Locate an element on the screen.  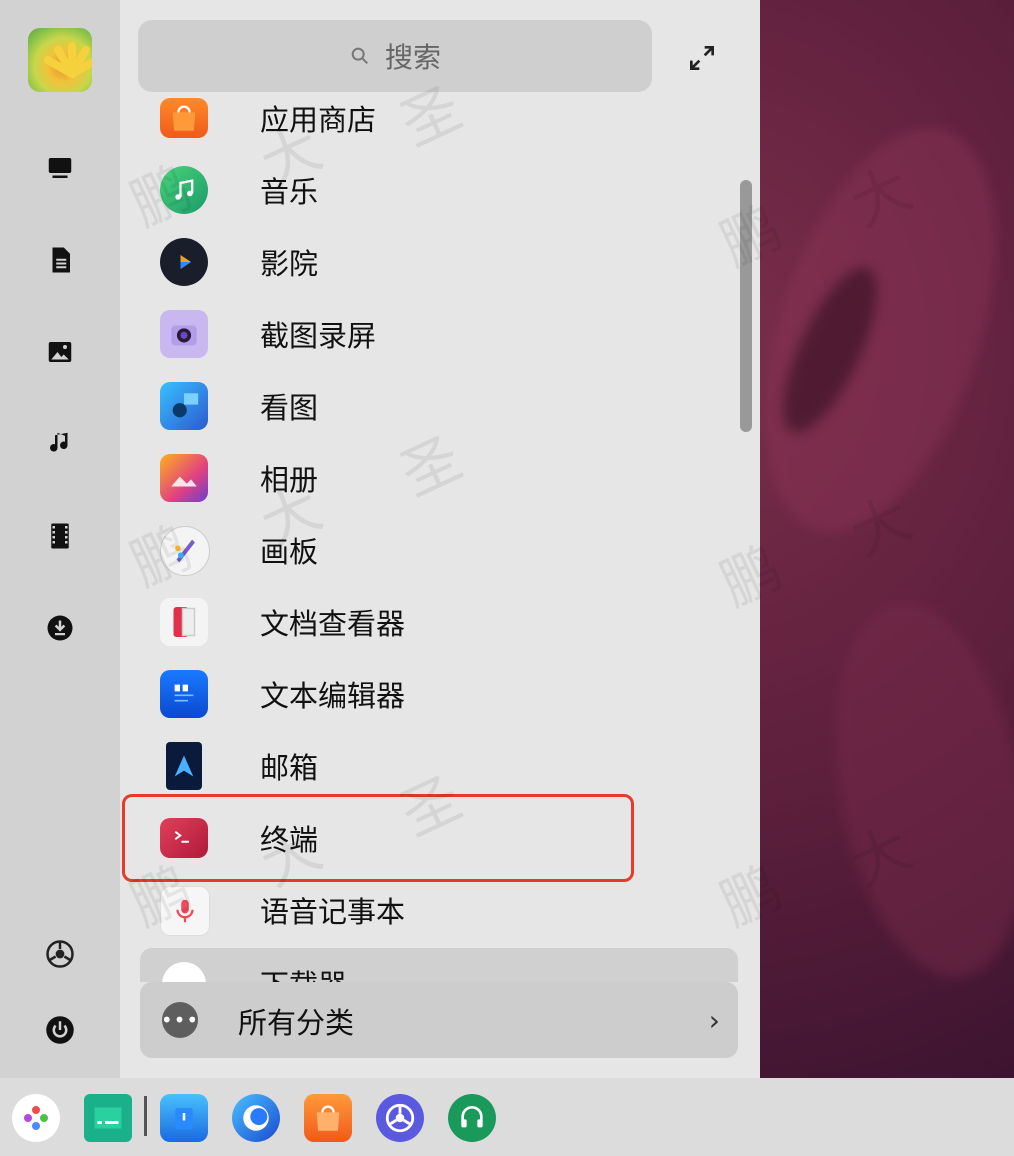
app-label: 终端 is located at coordinates (289, 840).